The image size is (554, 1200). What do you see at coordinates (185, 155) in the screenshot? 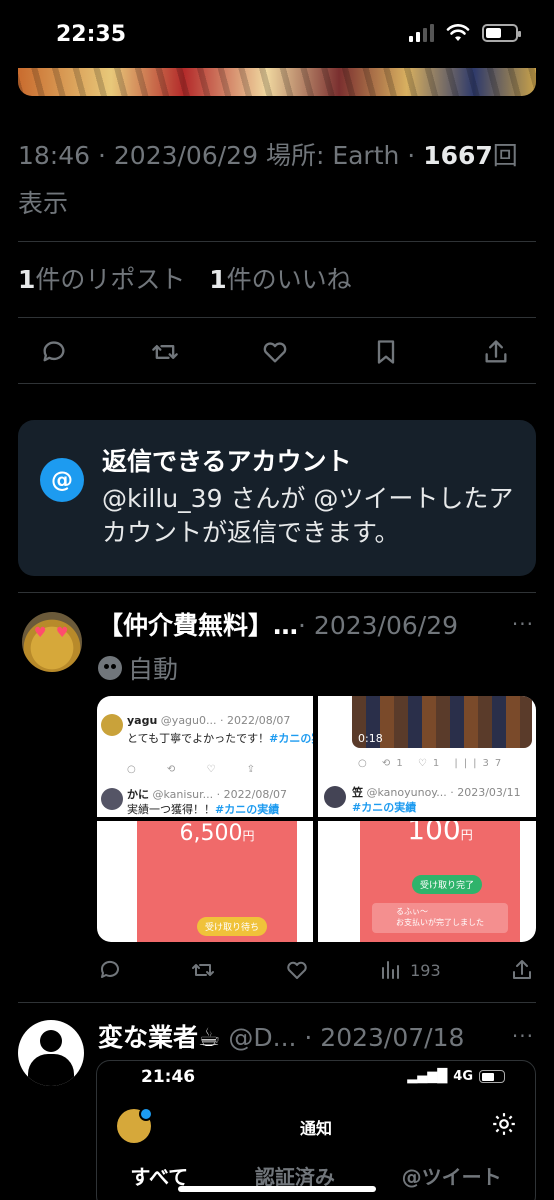
I see `tweet-date: 2023/06/29` at bounding box center [185, 155].